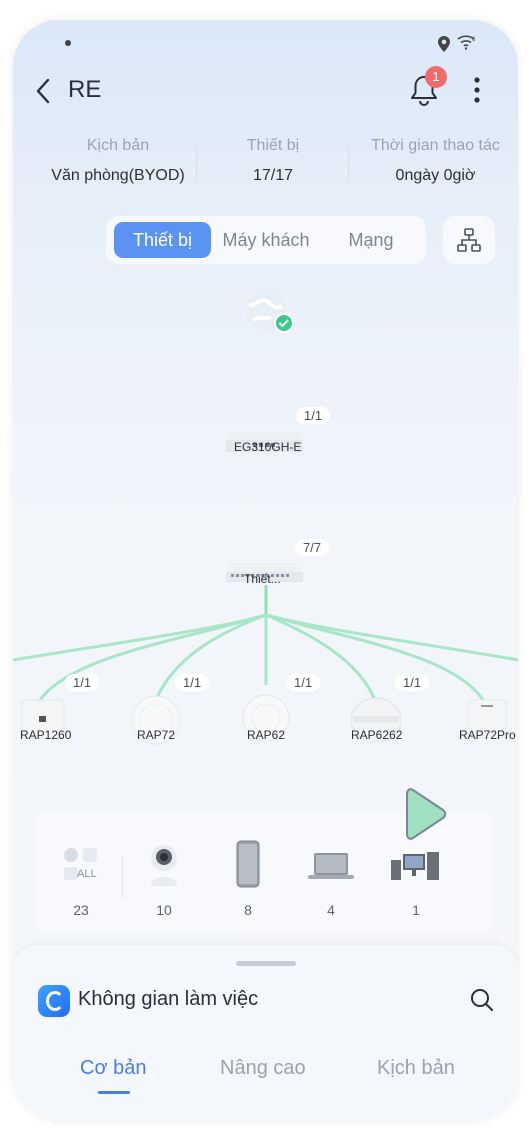 This screenshot has width=529, height=1130. What do you see at coordinates (331, 910) in the screenshot?
I see `client-count-laptop: 4` at bounding box center [331, 910].